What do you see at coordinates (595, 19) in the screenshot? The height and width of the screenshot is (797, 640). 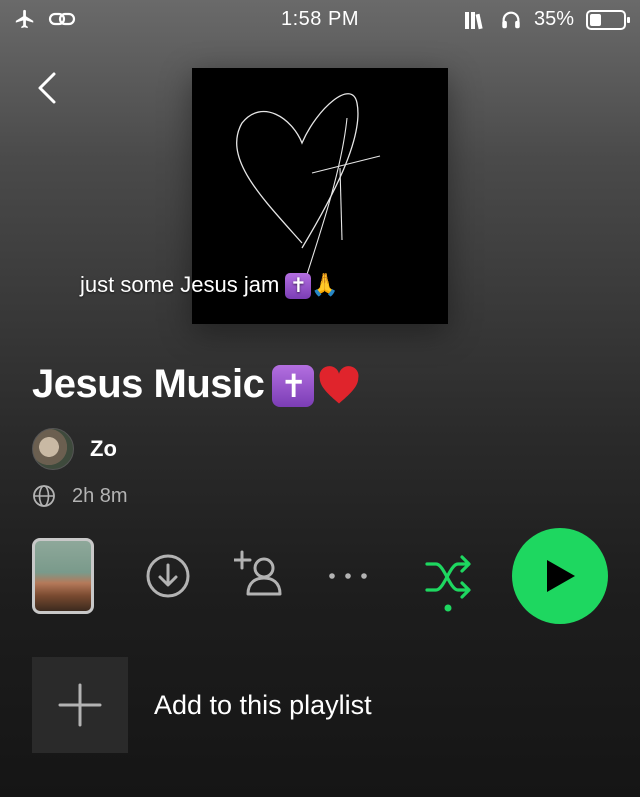 I see `battery-fill` at bounding box center [595, 19].